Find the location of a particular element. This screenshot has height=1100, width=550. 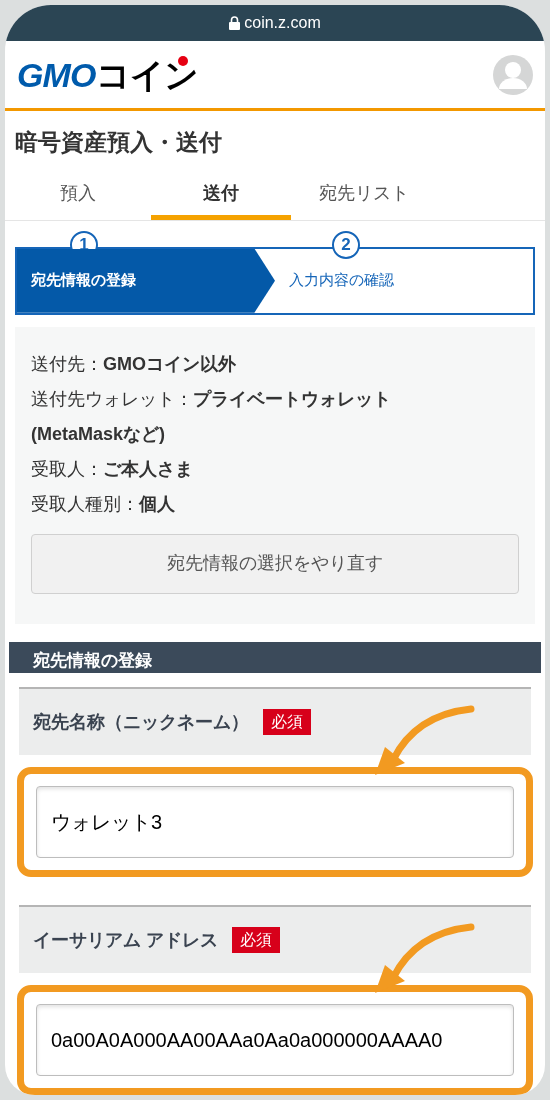

reselect-button: 宛先情報の選択をやり直す is located at coordinates (275, 563).